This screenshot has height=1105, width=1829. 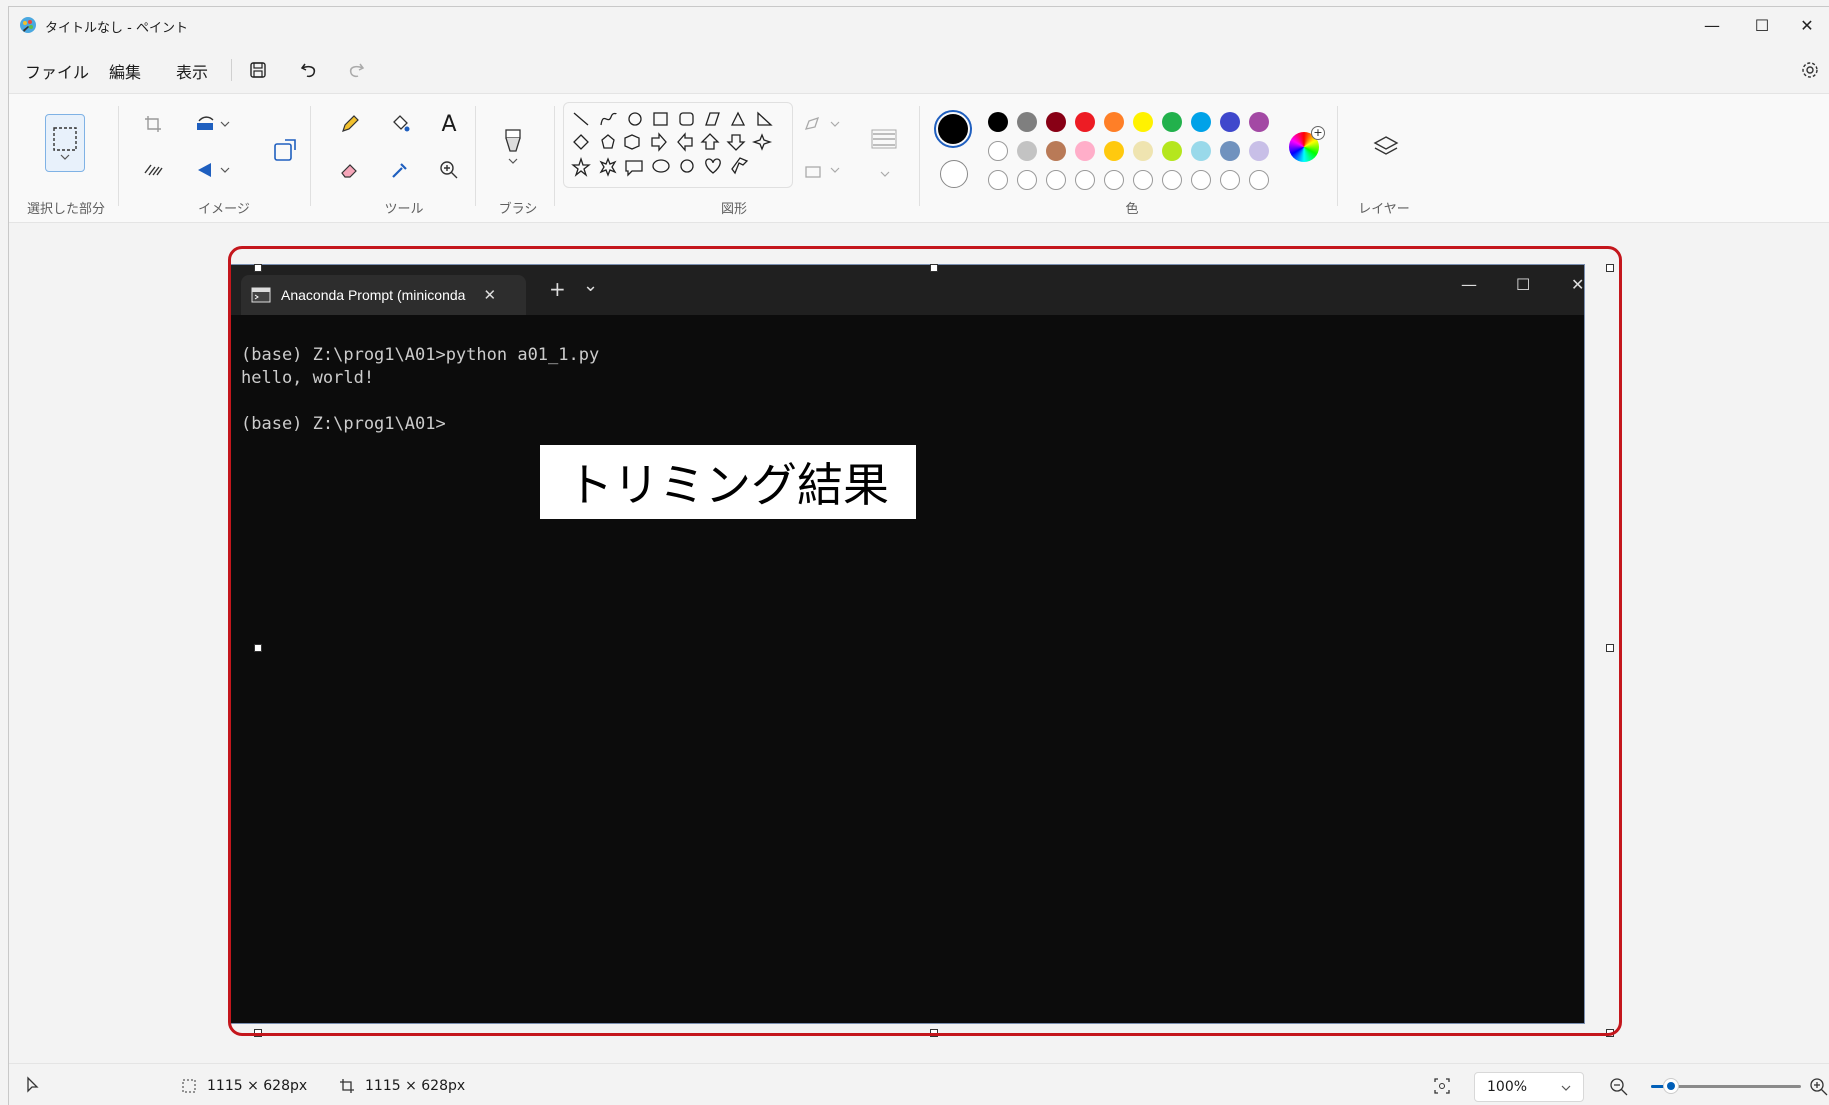 What do you see at coordinates (33, 1084) in the screenshot?
I see `pointer-icon` at bounding box center [33, 1084].